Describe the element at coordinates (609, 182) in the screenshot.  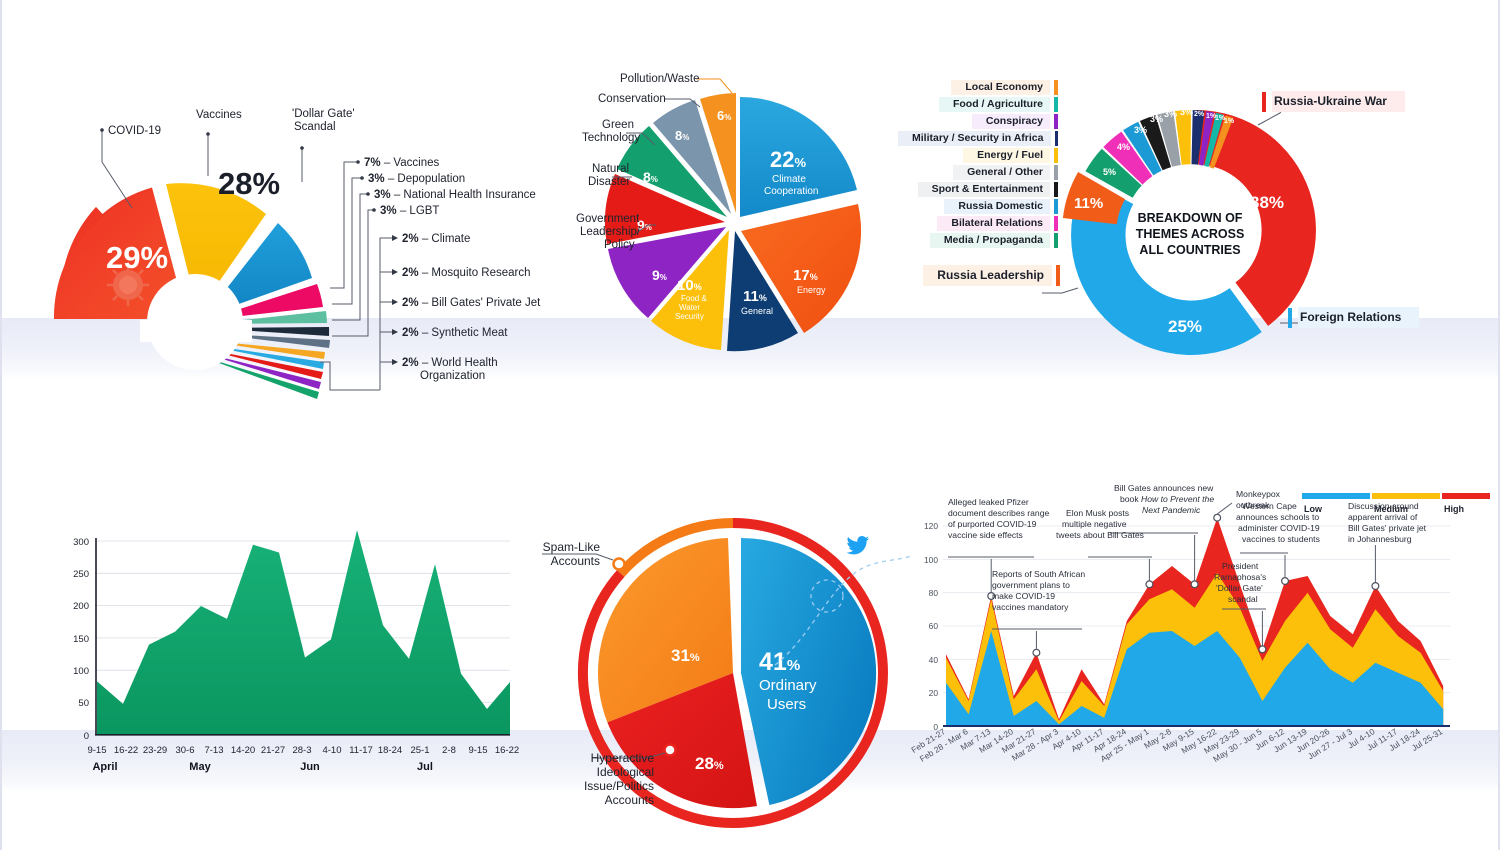
I see `callout-disaster-2: Disaster` at that location.